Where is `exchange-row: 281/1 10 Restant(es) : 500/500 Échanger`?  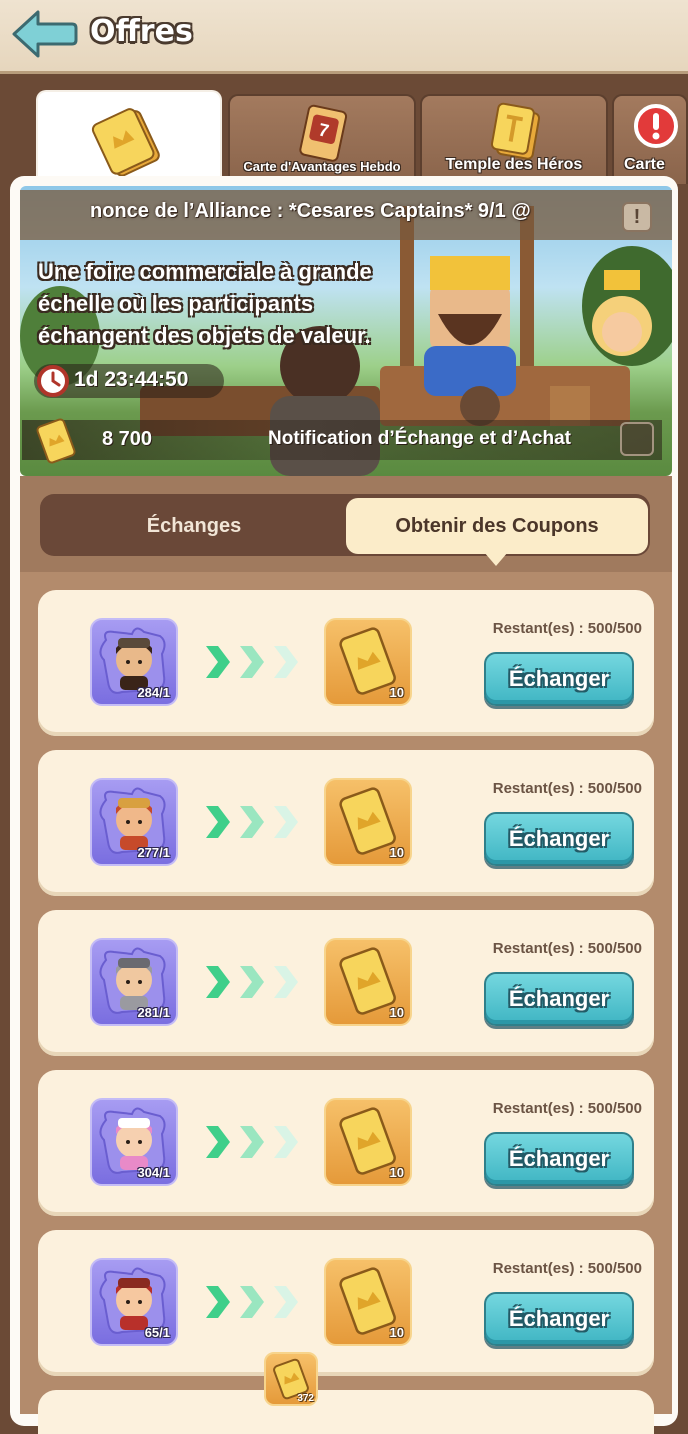 exchange-row: 281/1 10 Restant(es) : 500/500 Échanger is located at coordinates (346, 983).